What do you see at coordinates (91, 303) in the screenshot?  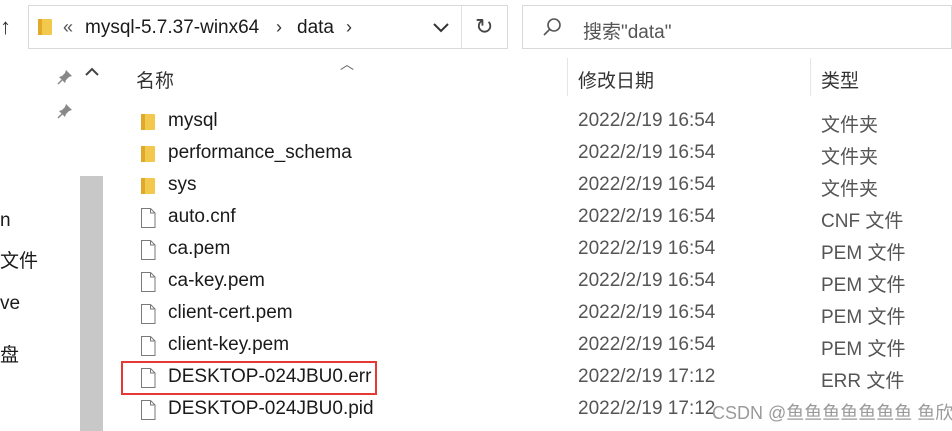 I see `scrollbar-thumb` at bounding box center [91, 303].